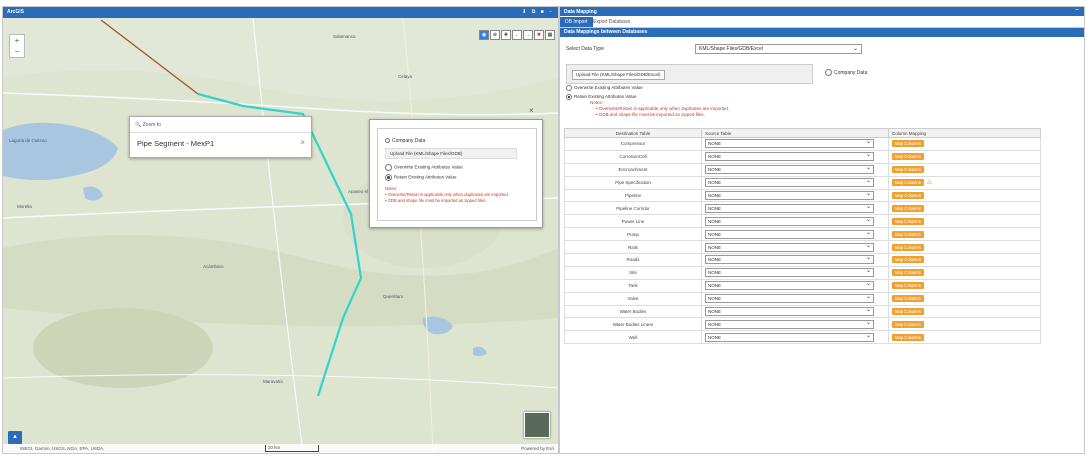 The width and height of the screenshot is (1092, 473). What do you see at coordinates (405, 76) in the screenshot?
I see `svg-text: Celaya` at bounding box center [405, 76].